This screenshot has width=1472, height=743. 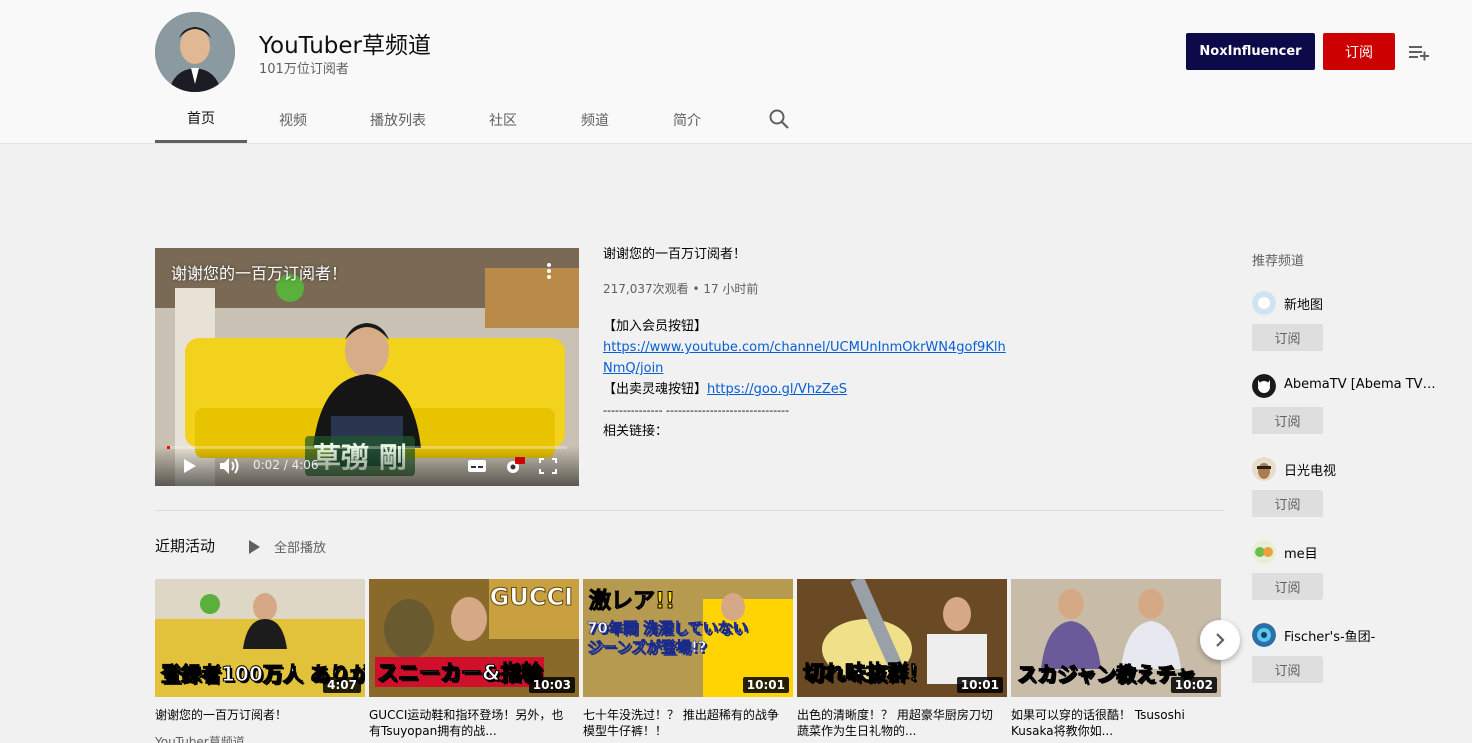 What do you see at coordinates (367, 466) in the screenshot?
I see `player-controls: 0:02 / 4:06` at bounding box center [367, 466].